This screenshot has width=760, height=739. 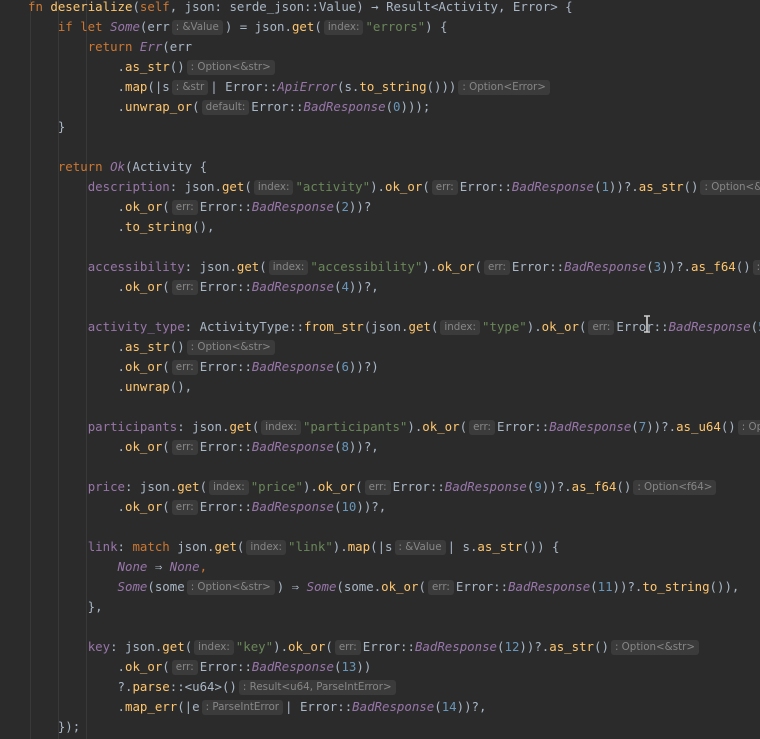 What do you see at coordinates (288, 267) in the screenshot?
I see `parameter-hint: index:` at bounding box center [288, 267].